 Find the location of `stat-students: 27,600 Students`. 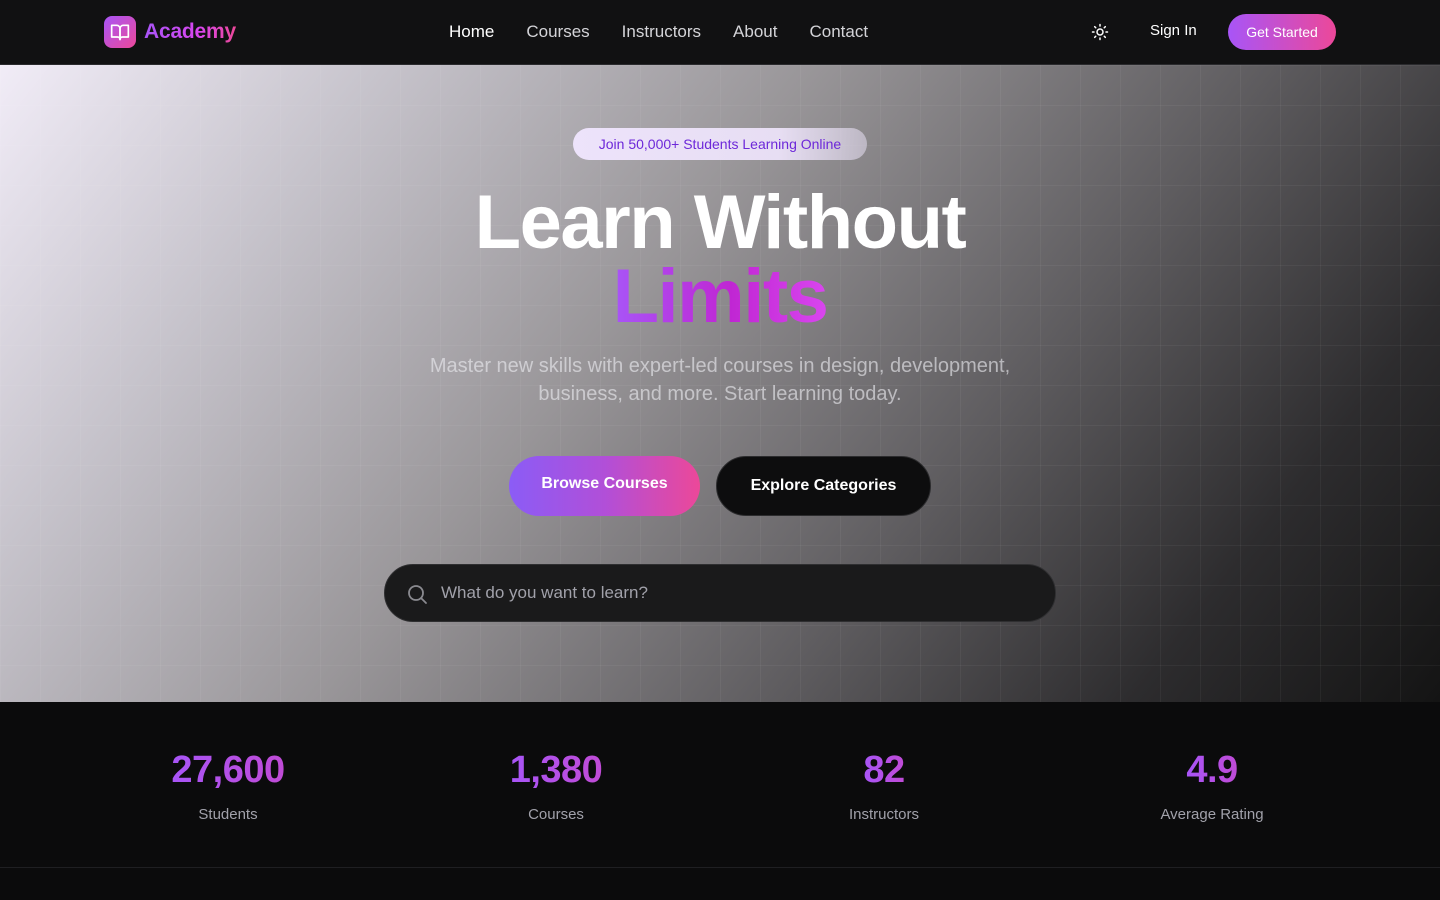

stat-students: 27,600 Students is located at coordinates (228, 785).